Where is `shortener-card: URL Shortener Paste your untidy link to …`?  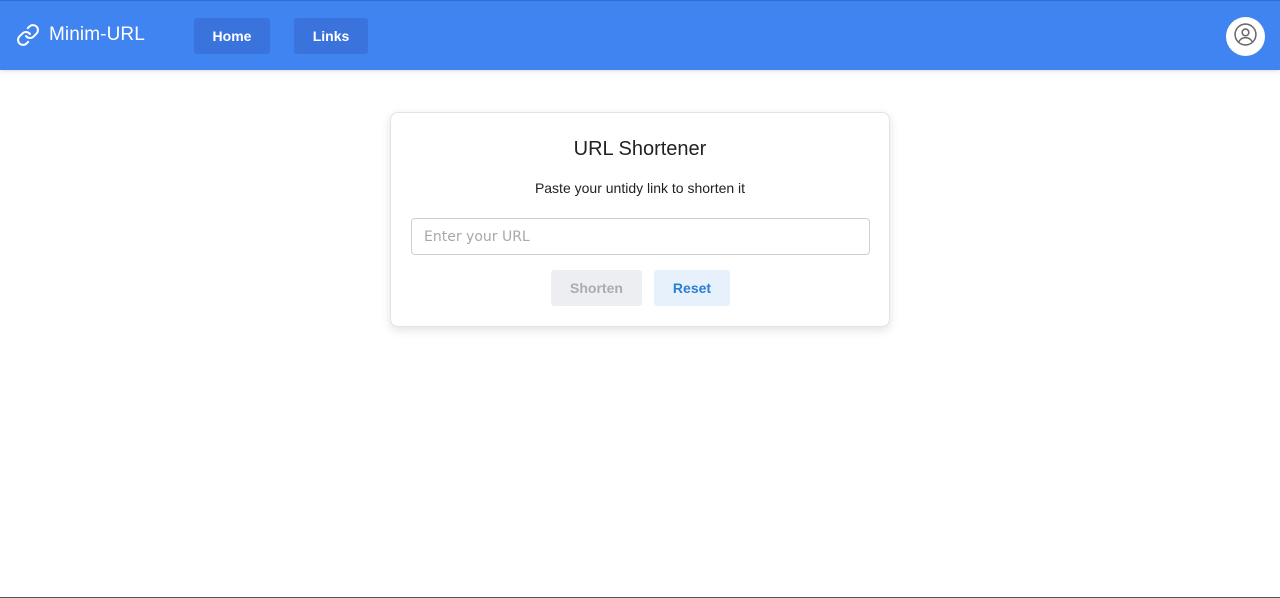
shortener-card: URL Shortener Paste your untidy link to … is located at coordinates (640, 219).